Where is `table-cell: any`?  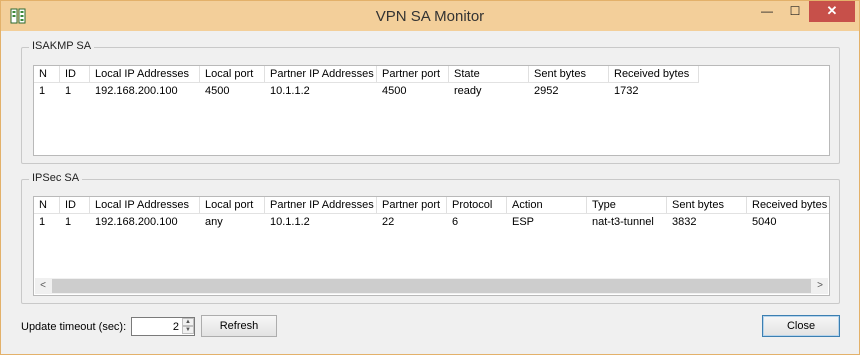
table-cell: any is located at coordinates (214, 222).